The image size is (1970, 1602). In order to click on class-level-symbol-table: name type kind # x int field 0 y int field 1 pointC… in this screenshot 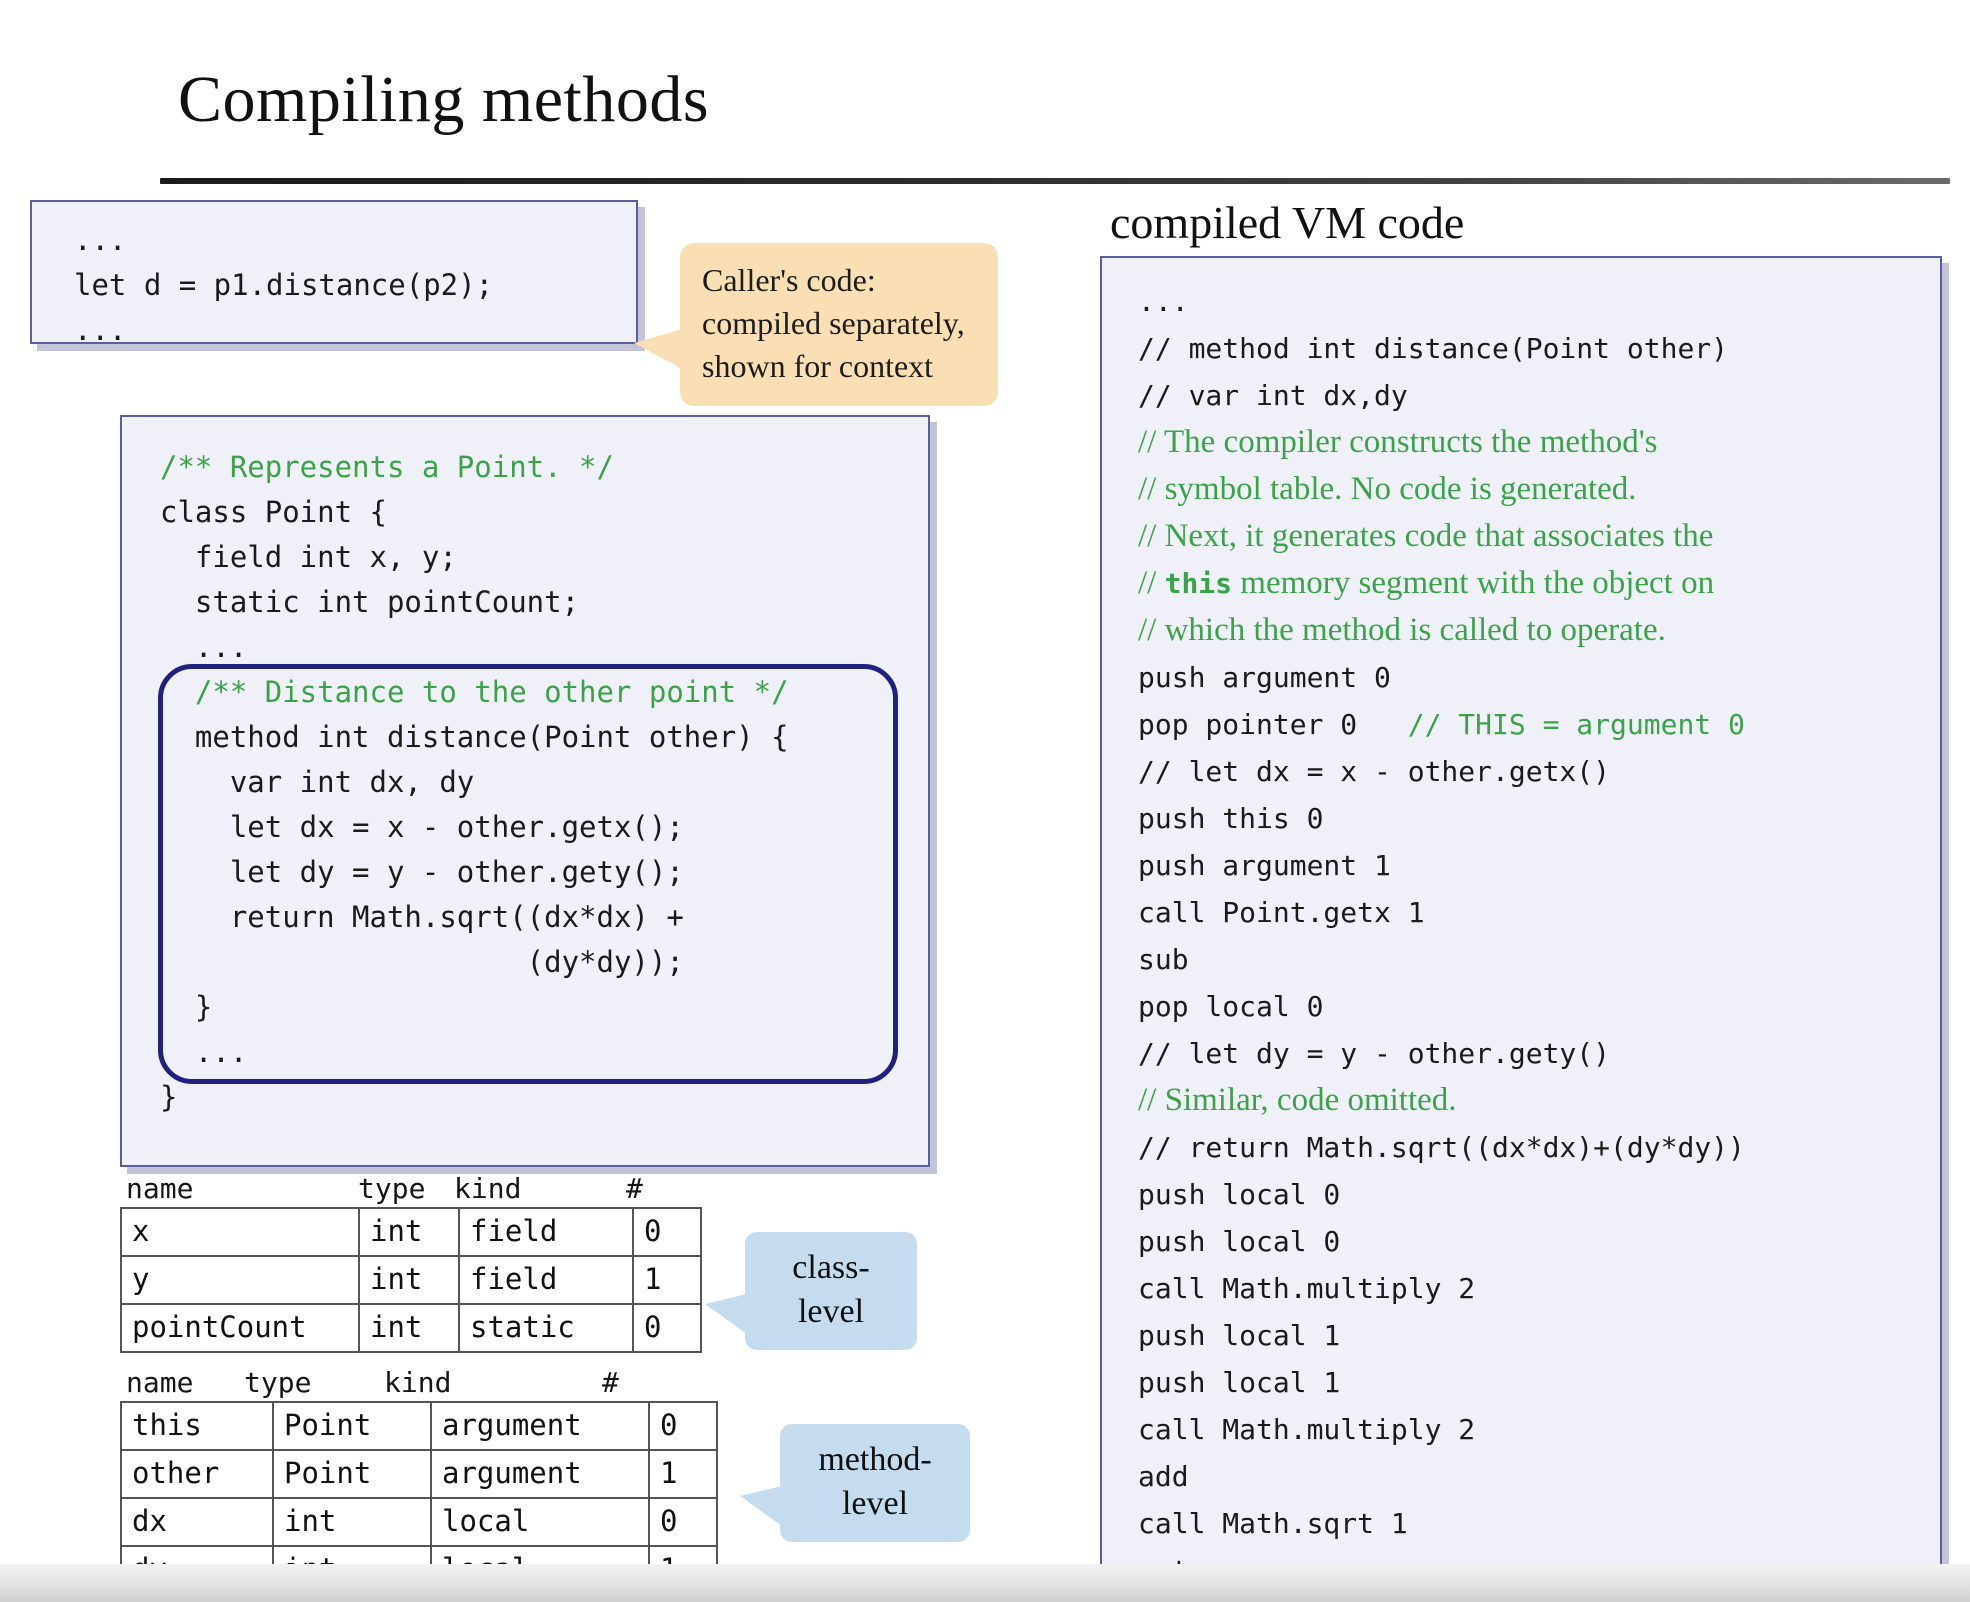, I will do `click(411, 1262)`.